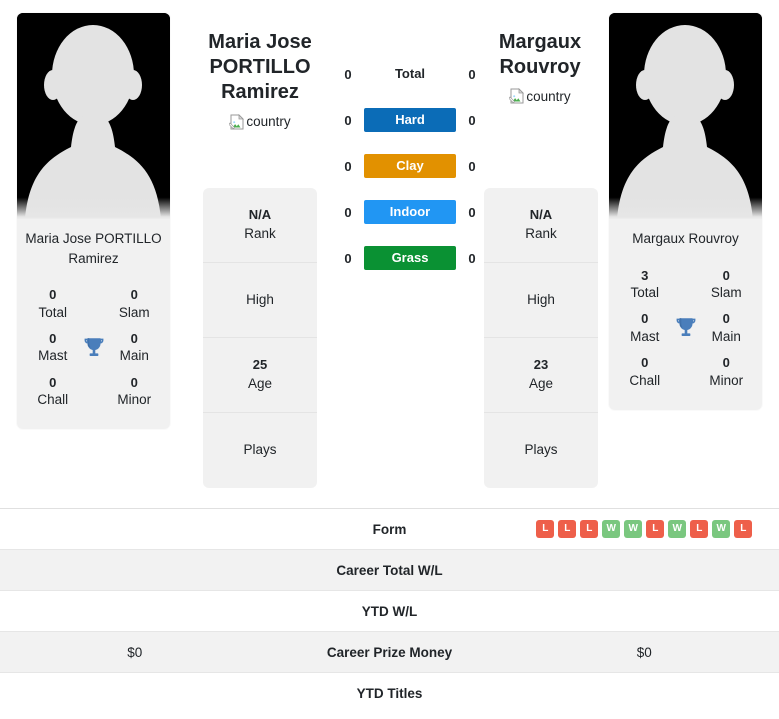  I want to click on titles-slam-label-right: Slam, so click(726, 293).